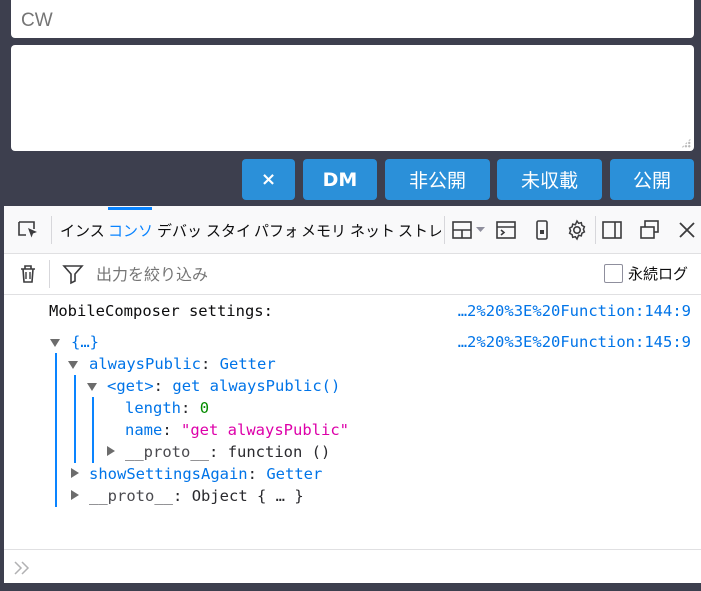 This screenshot has height=591, width=701. I want to click on tree-row-showsettingsagain: showSettingsAgain: Getter, so click(205, 474).